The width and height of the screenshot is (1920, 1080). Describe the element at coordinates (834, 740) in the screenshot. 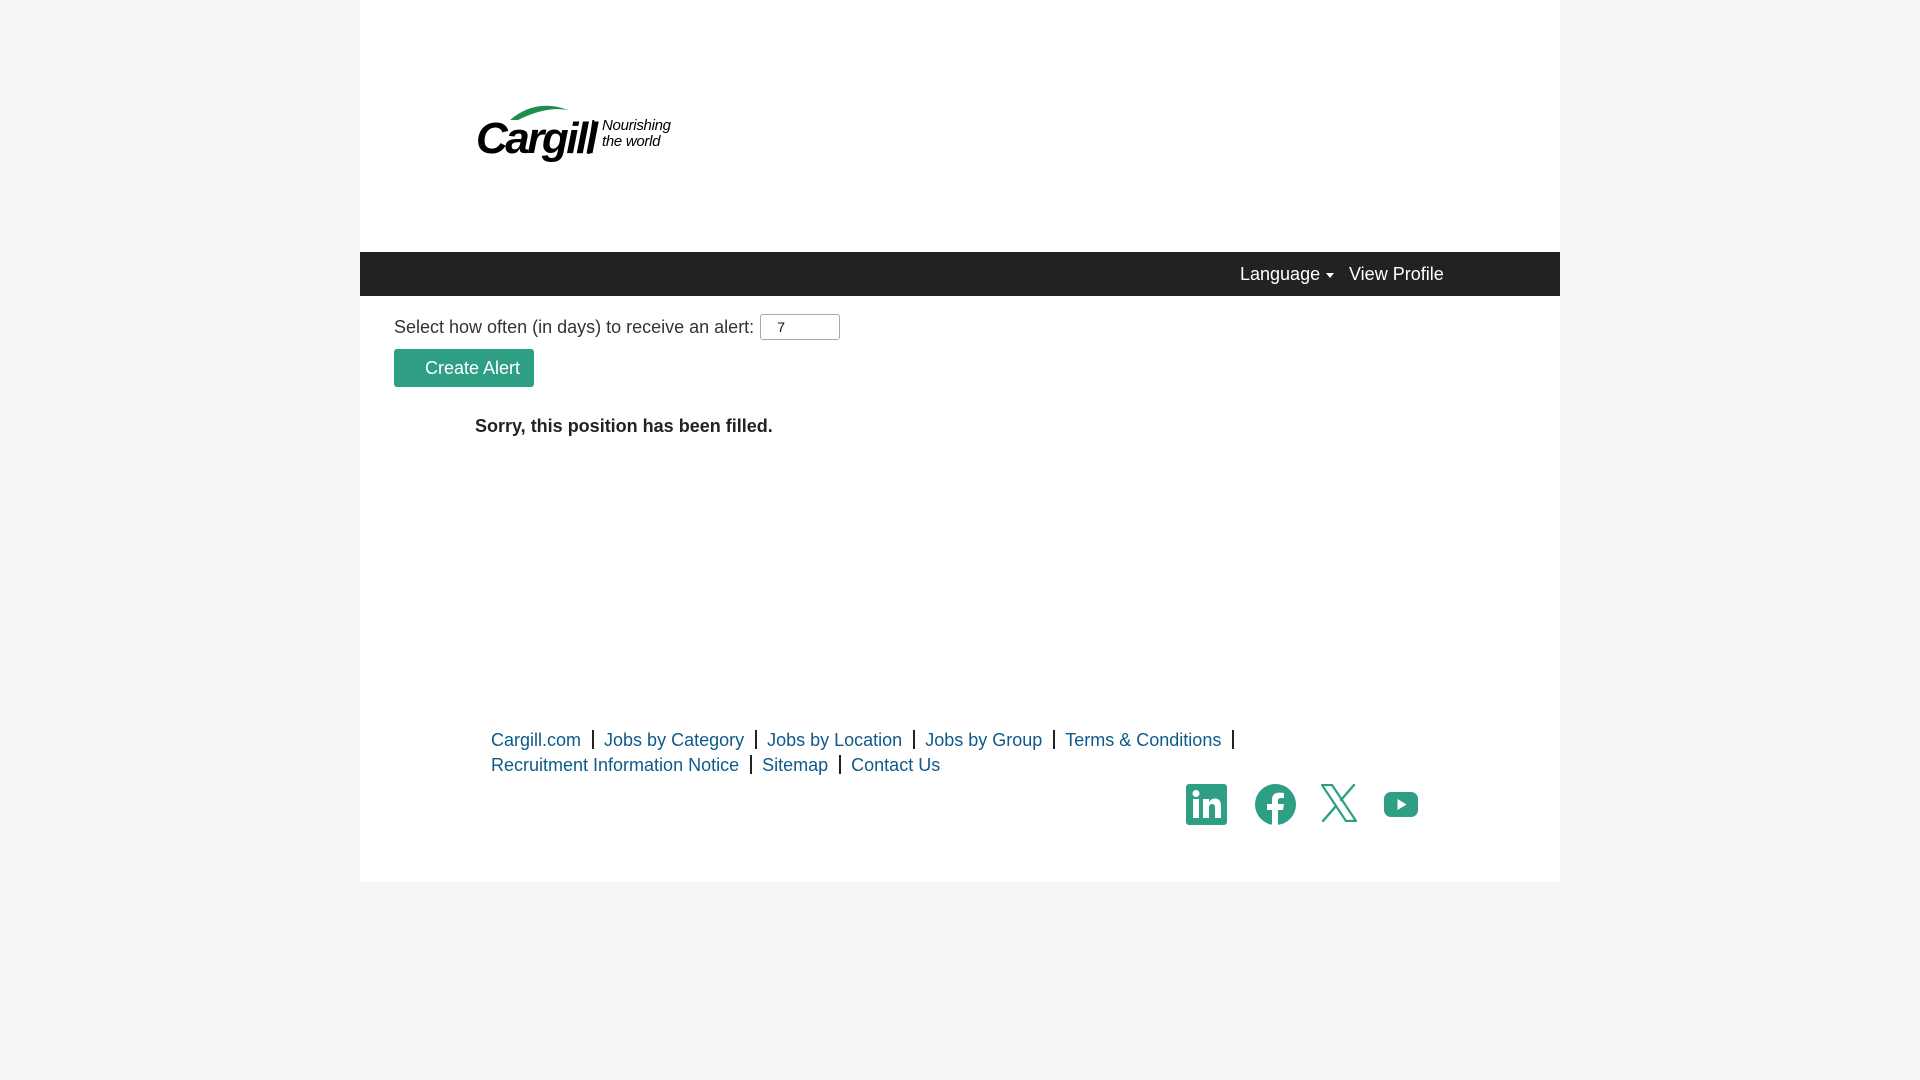

I see `footer-link-jobs-by-location: Jobs by Location` at that location.